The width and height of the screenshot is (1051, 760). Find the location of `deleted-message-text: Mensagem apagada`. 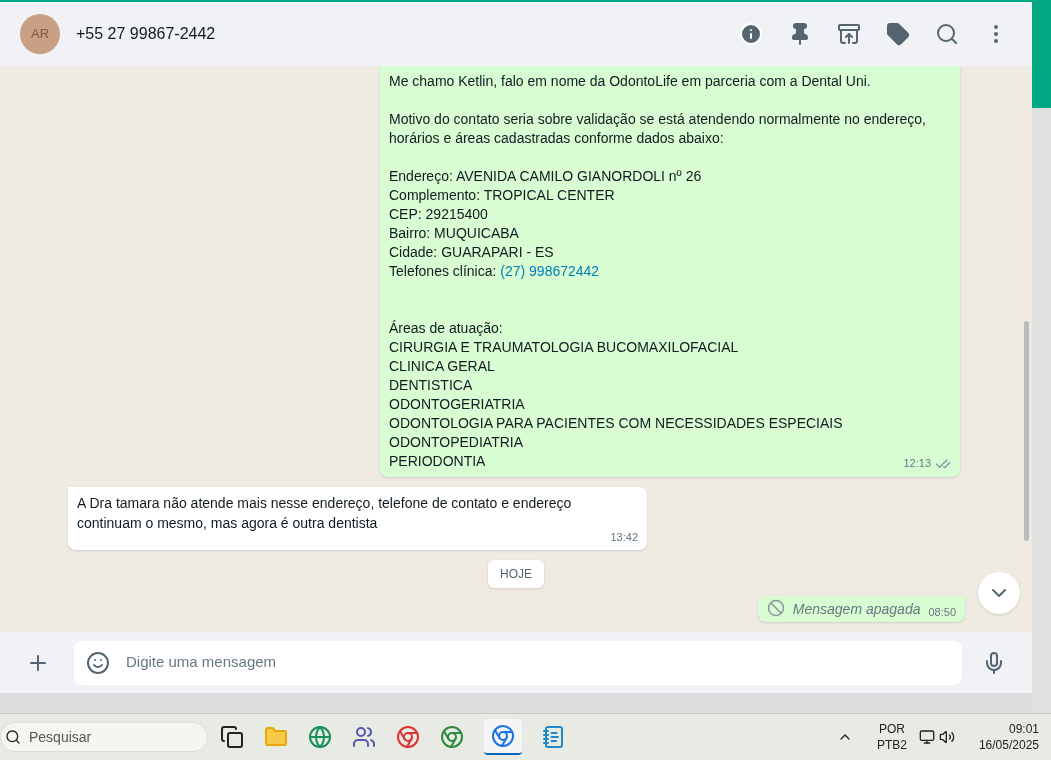

deleted-message-text: Mensagem apagada is located at coordinates (856, 609).